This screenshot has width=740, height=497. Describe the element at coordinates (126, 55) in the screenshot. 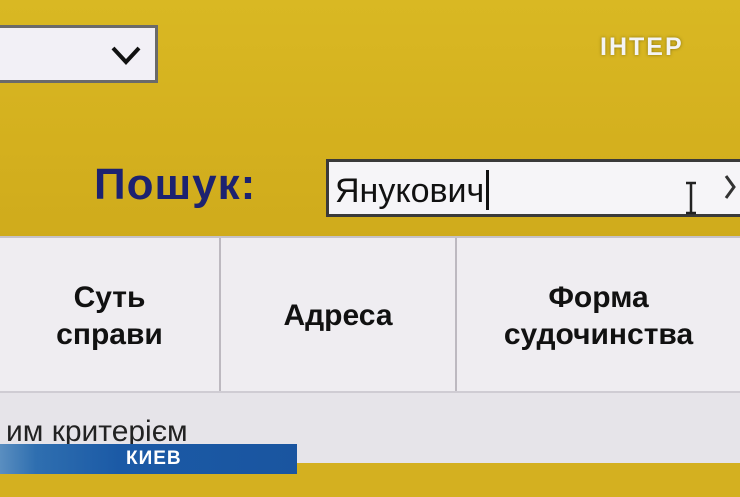

I see `chevron-down-icon` at that location.